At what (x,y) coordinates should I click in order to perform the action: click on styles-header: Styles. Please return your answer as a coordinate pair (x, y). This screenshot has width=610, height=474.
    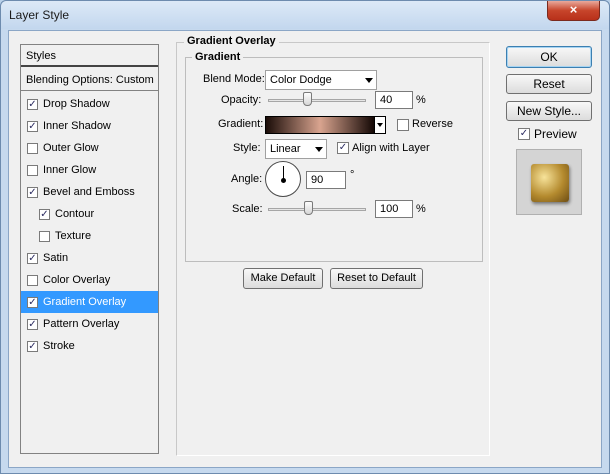
    Looking at the image, I should click on (89, 56).